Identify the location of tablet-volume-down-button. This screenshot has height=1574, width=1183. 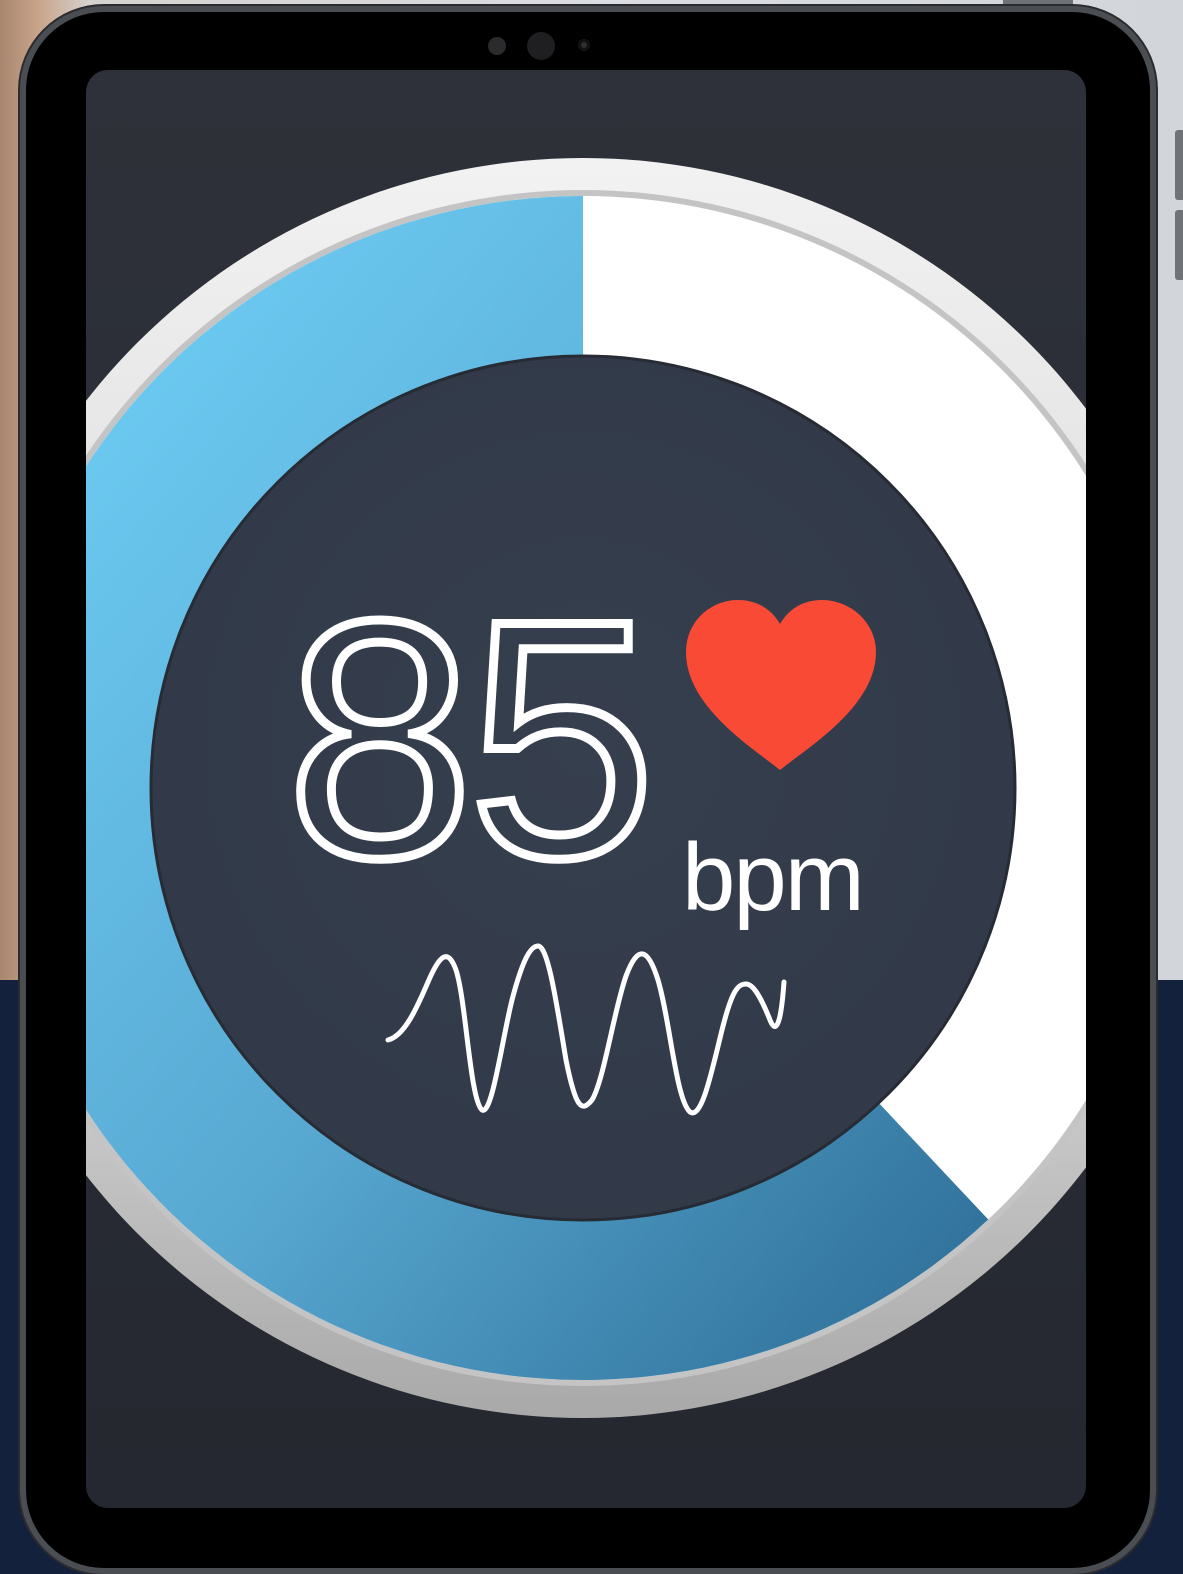
(1179, 245).